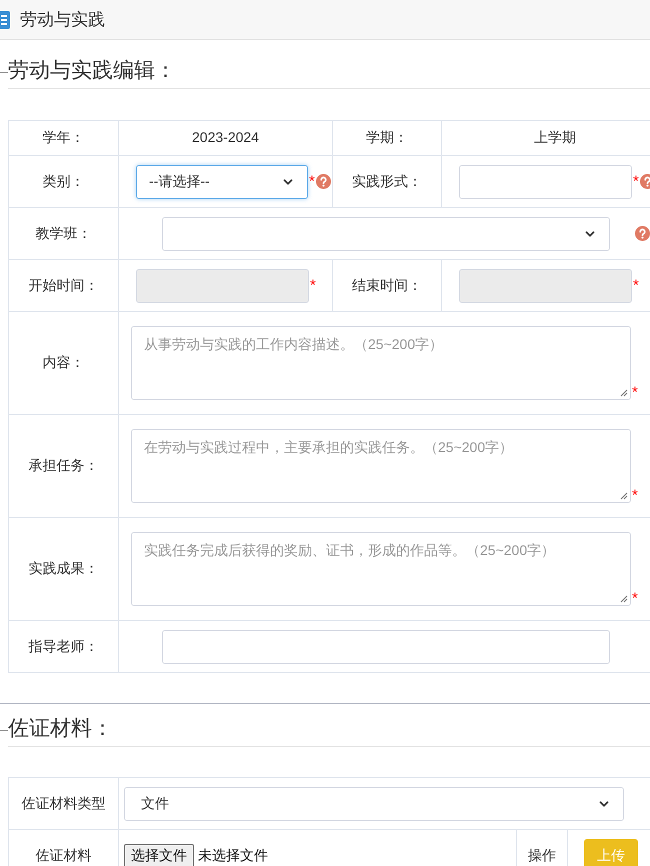 The height and width of the screenshot is (866, 650). What do you see at coordinates (62, 19) in the screenshot?
I see `page-title: 劳动与实践` at bounding box center [62, 19].